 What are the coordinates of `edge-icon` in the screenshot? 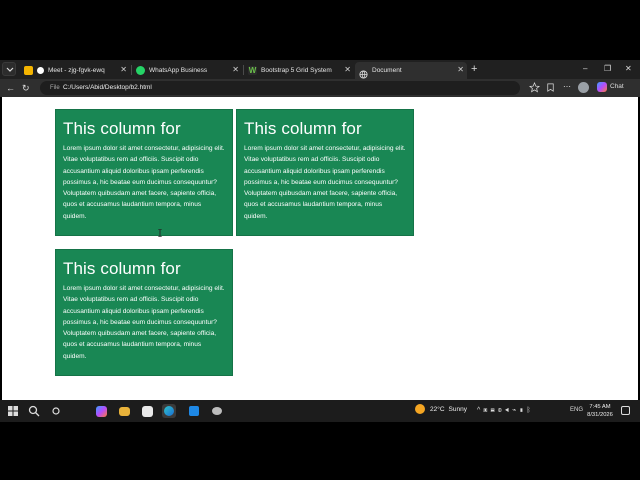 It's located at (169, 411).